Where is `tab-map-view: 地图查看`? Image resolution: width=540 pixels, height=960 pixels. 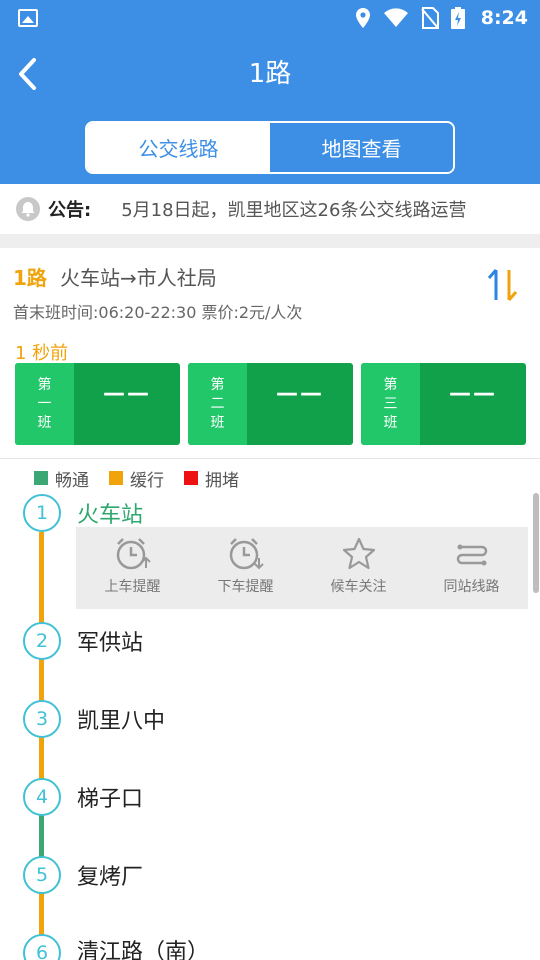
tab-map-view: 地图查看 is located at coordinates (361, 147).